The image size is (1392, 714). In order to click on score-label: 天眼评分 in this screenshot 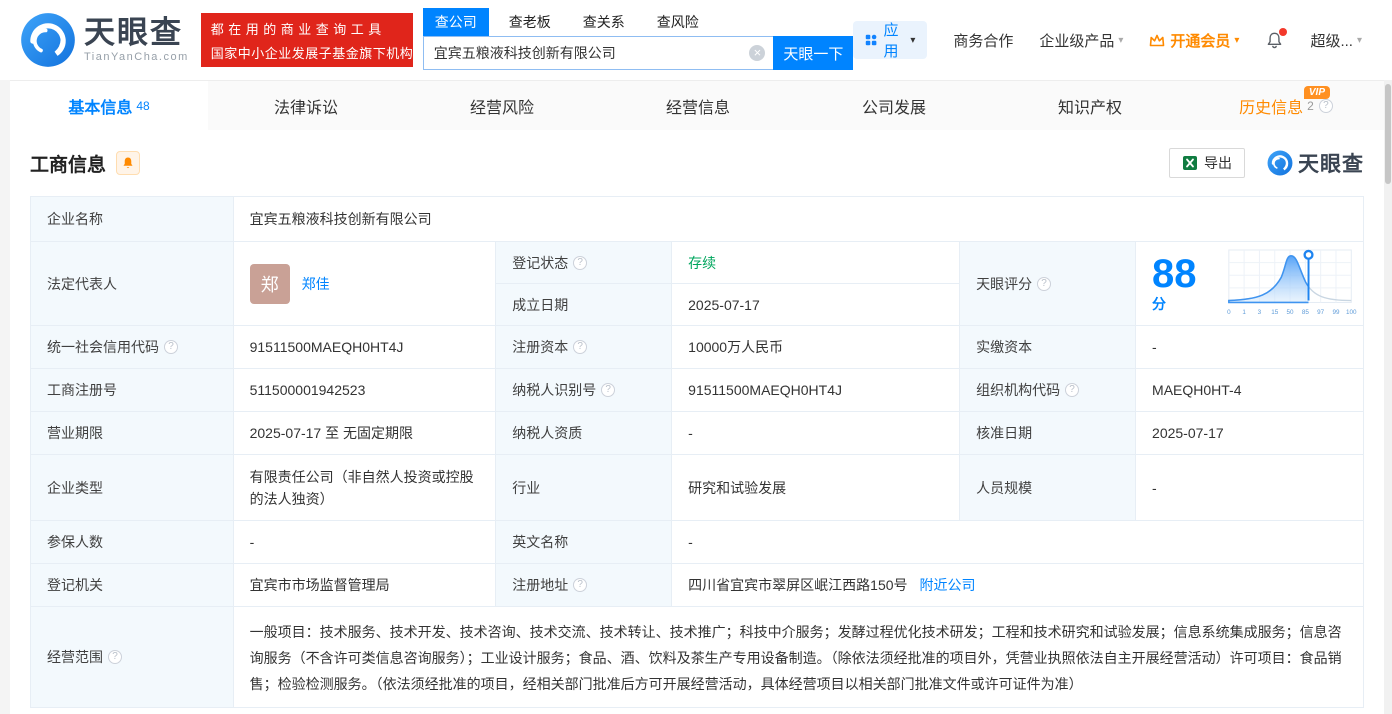, I will do `click(1004, 283)`.